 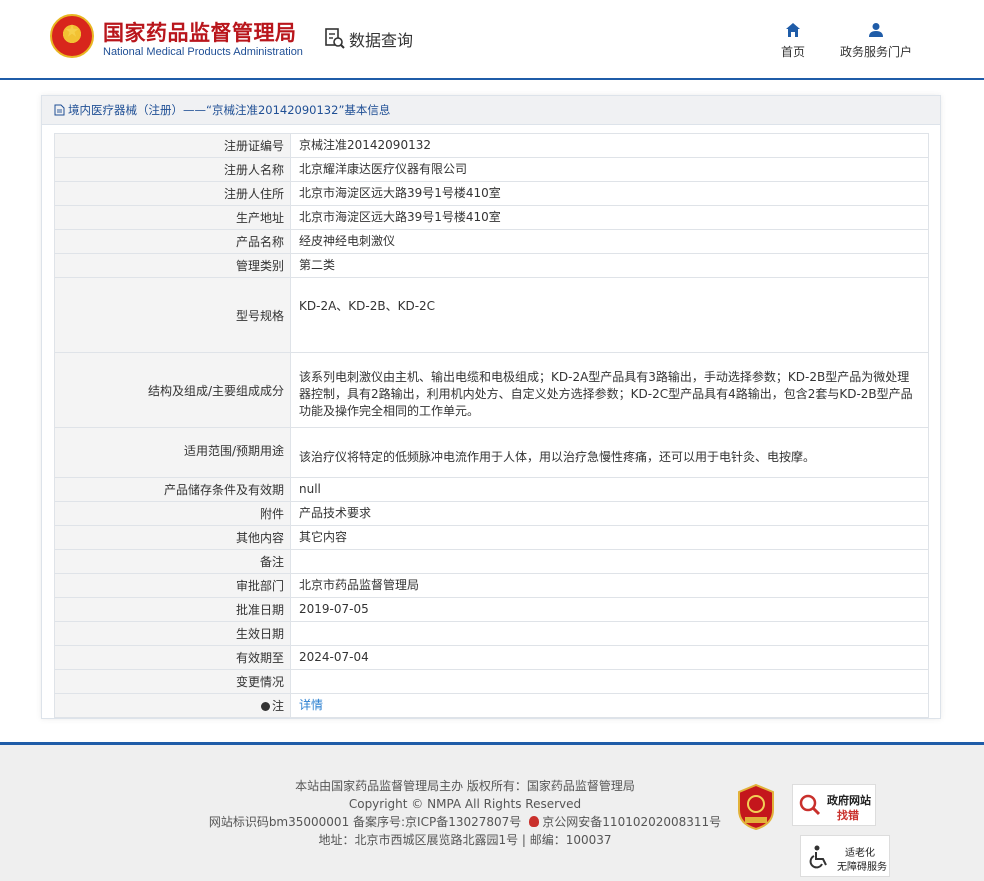 What do you see at coordinates (172, 537) in the screenshot?
I see `row-label: 其他内容` at bounding box center [172, 537].